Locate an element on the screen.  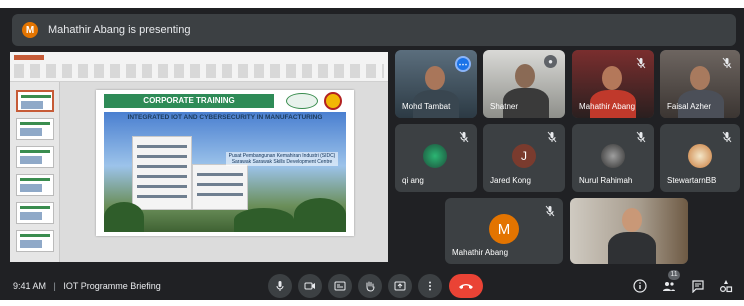
participant-name: Shatner is located at coordinates (504, 106).